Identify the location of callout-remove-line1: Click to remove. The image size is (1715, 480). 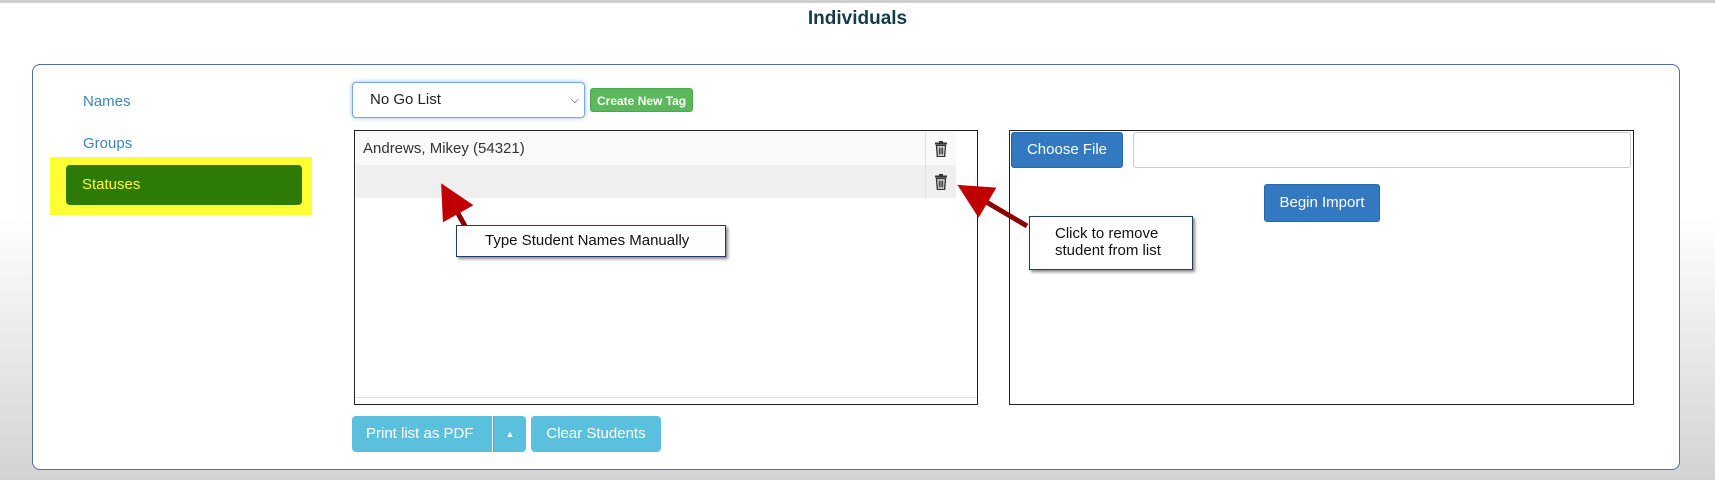
(1107, 233).